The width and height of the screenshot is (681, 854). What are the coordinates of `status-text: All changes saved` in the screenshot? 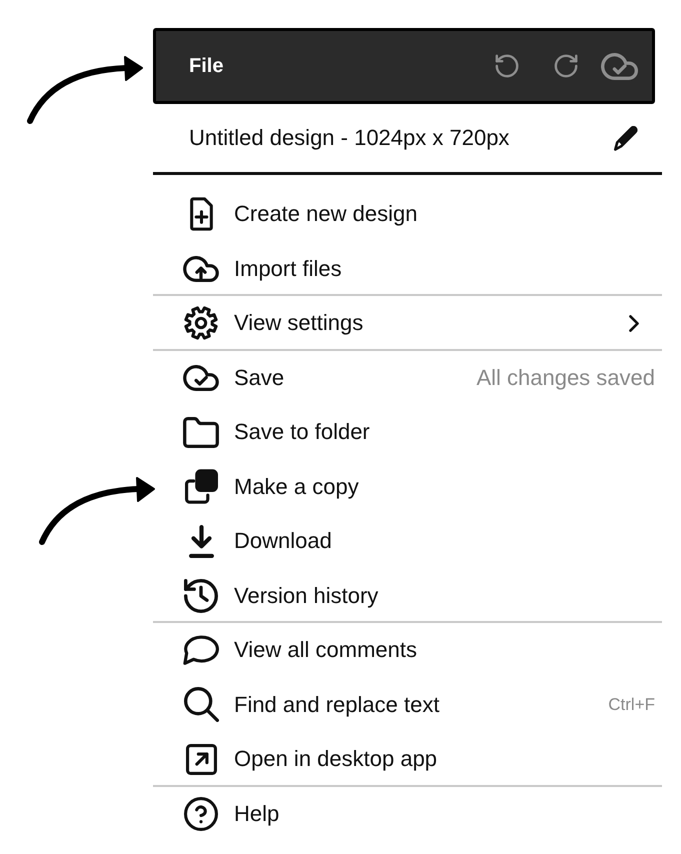 It's located at (565, 377).